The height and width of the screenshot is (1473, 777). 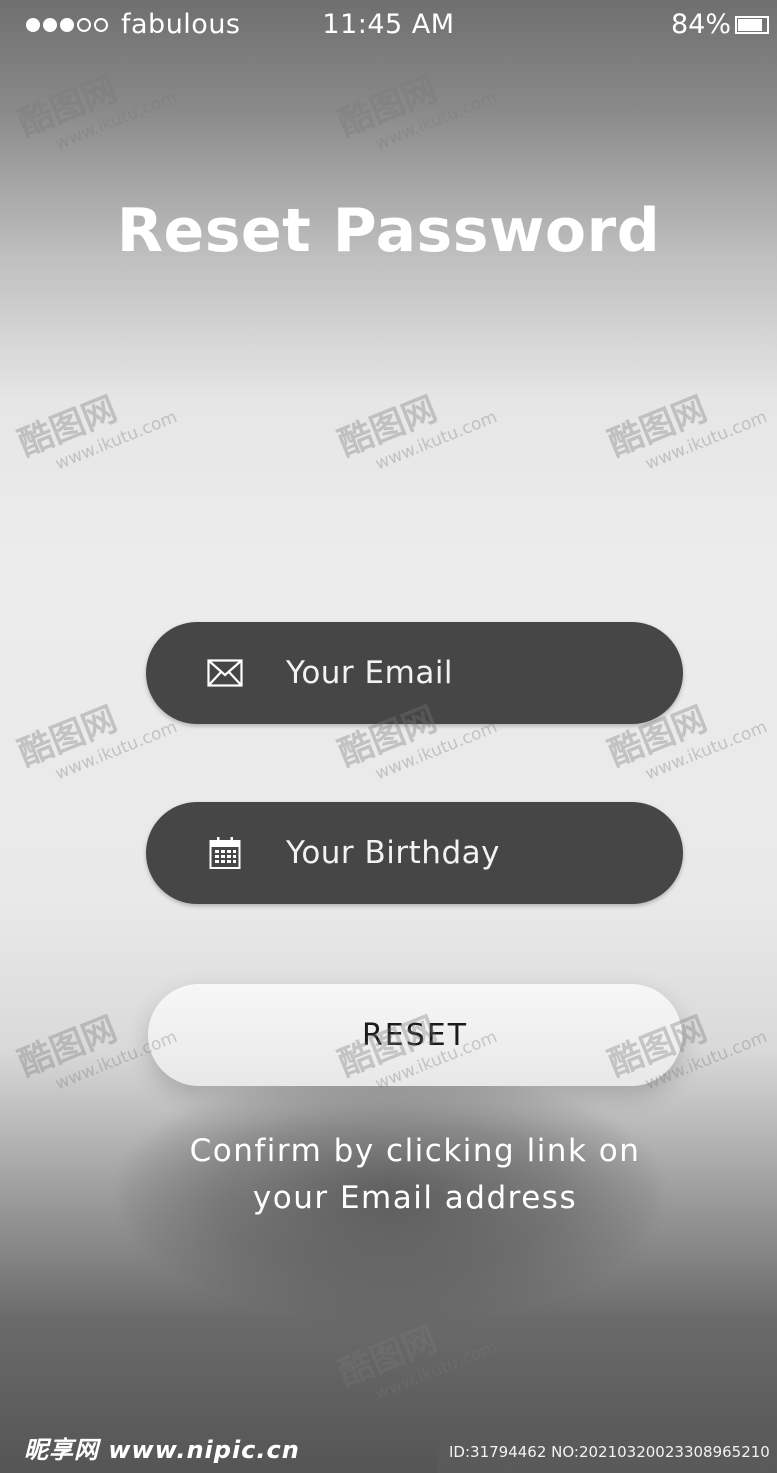 I want to click on confirm-message-line-1: Confirm by clicking link on, so click(x=415, y=1151).